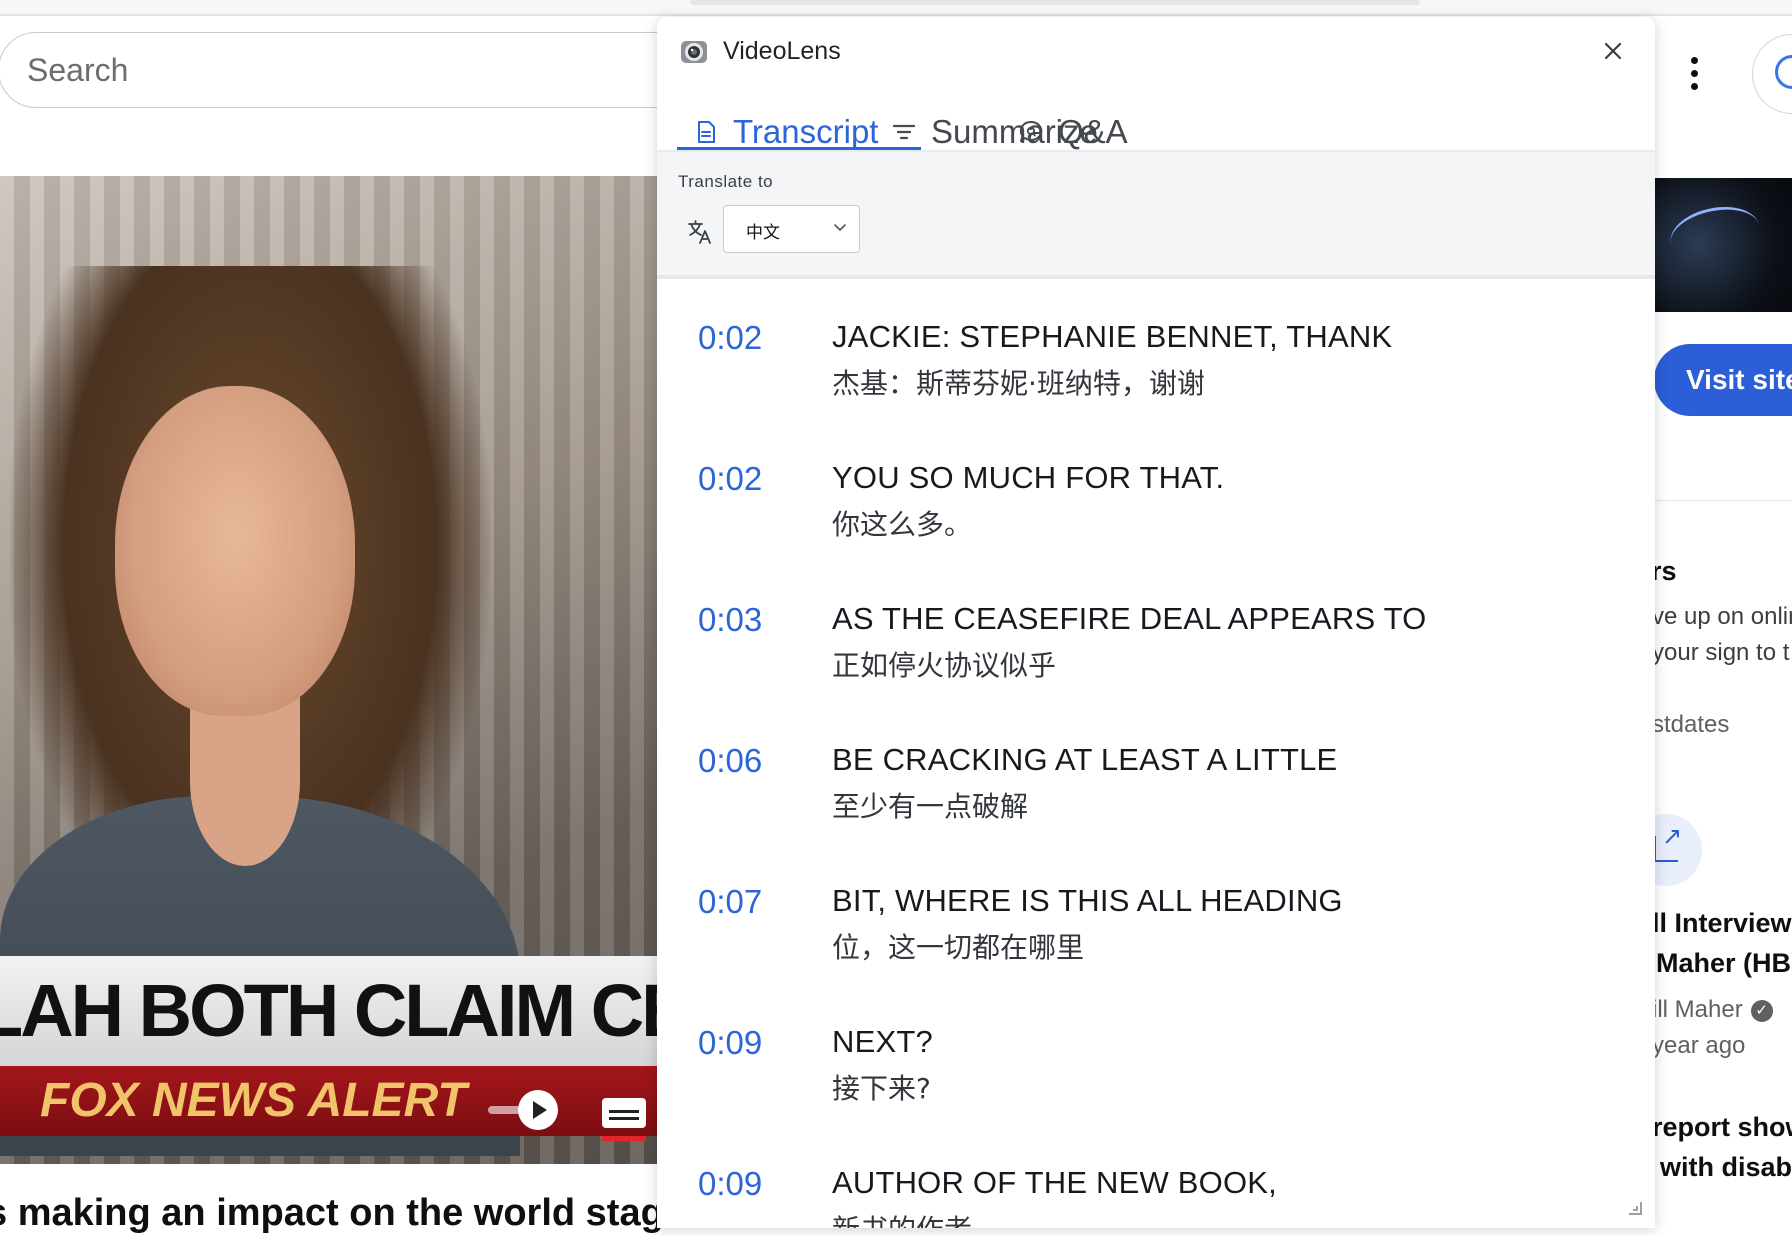 Image resolution: width=1792 pixels, height=1235 pixels. What do you see at coordinates (896, 8) in the screenshot?
I see `browser-top-strip` at bounding box center [896, 8].